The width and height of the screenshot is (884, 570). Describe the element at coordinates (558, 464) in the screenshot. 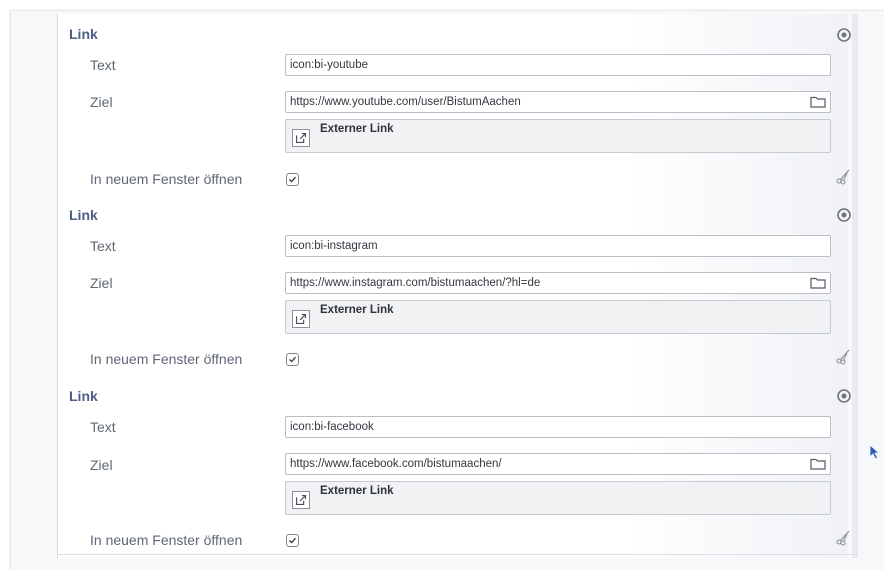

I see `target-input: https://www.facebook.com/bistumaachen/` at that location.